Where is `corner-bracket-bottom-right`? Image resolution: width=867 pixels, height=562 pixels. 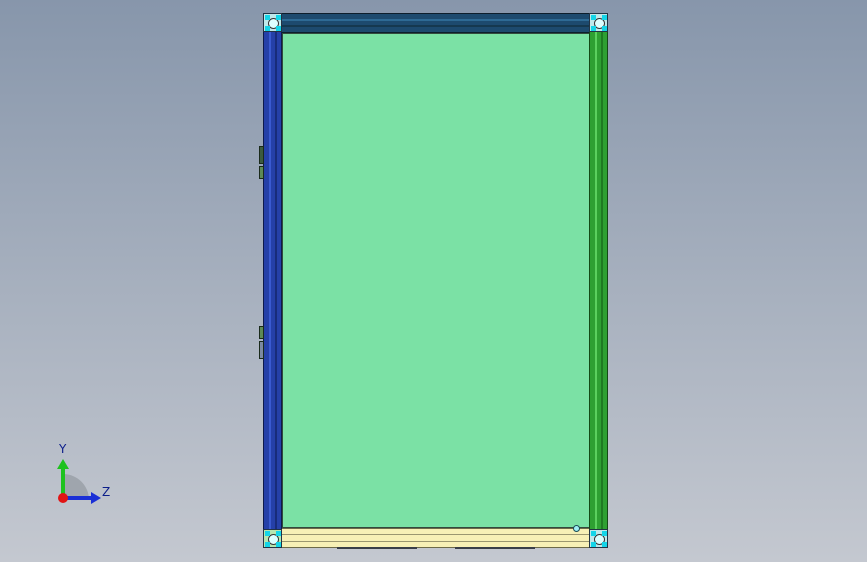 corner-bracket-bottom-right is located at coordinates (598, 538).